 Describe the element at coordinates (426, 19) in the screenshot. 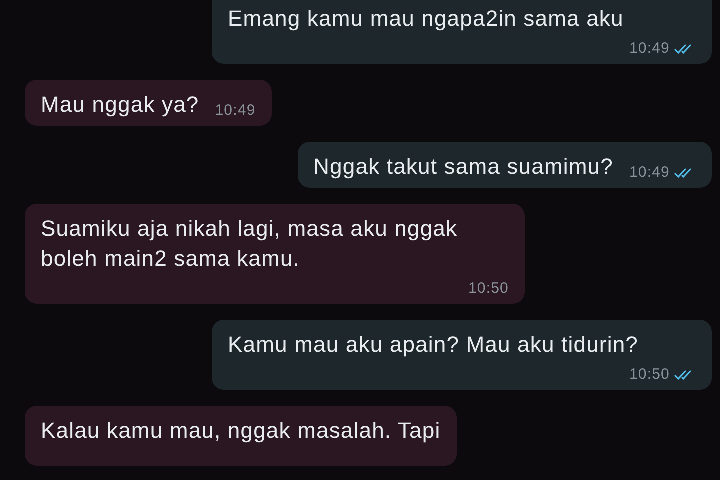

I see `message-text: Emang kamu mau ngapa2in sama aku` at that location.